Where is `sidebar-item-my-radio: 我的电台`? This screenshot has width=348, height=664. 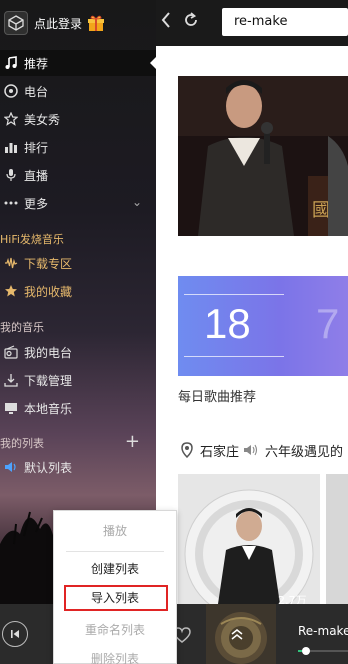
sidebar-item-my-radio: 我的电台 is located at coordinates (78, 352).